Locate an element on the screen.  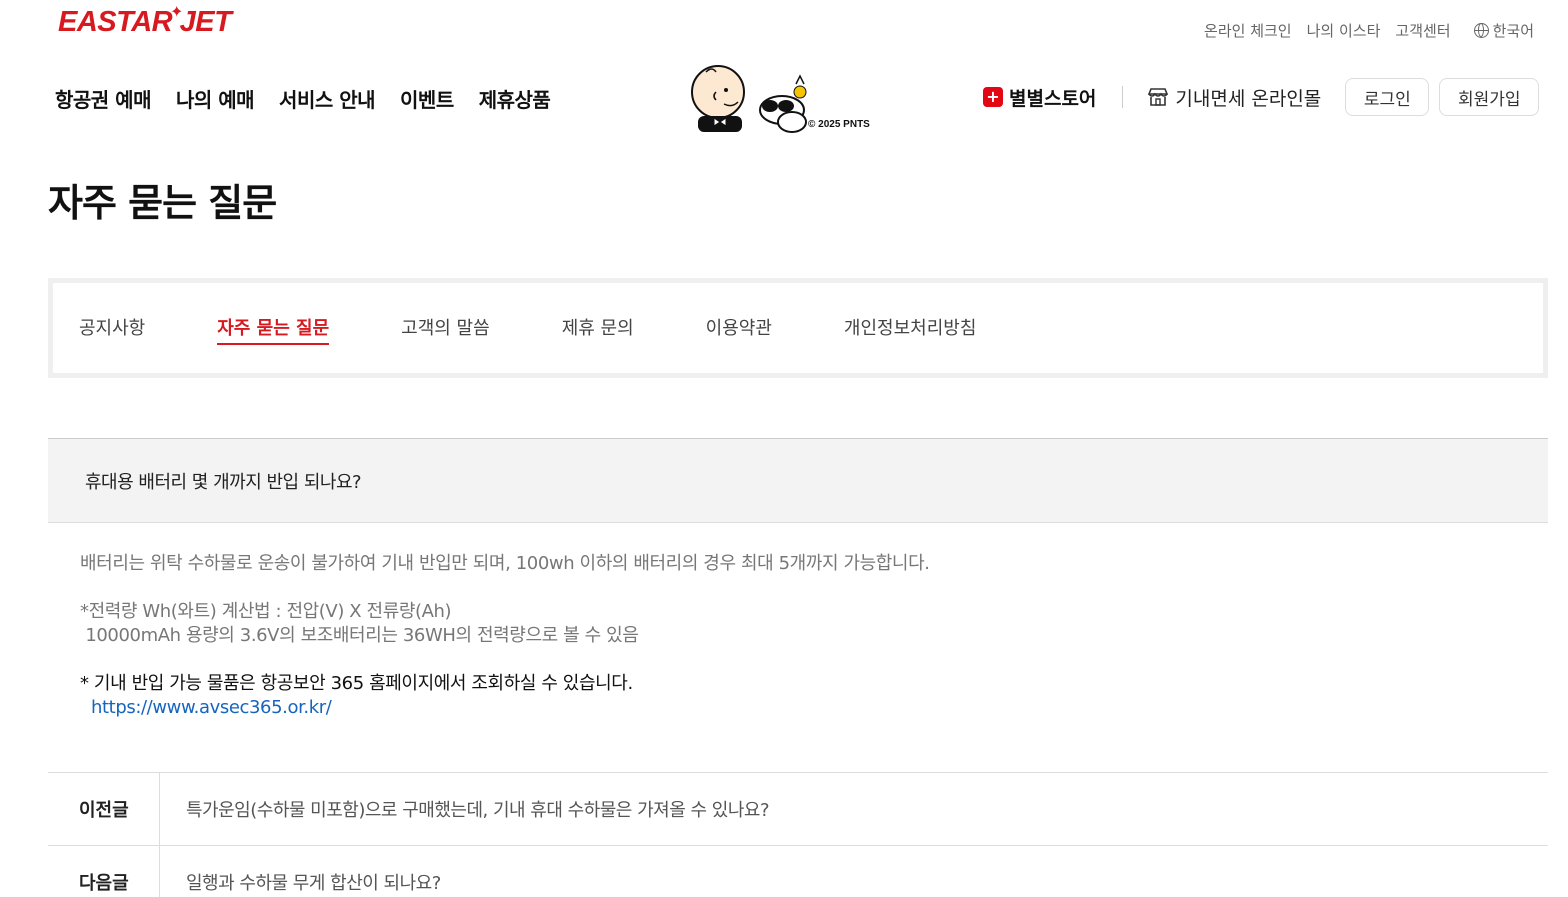
login-button: 로그인 is located at coordinates (1387, 97).